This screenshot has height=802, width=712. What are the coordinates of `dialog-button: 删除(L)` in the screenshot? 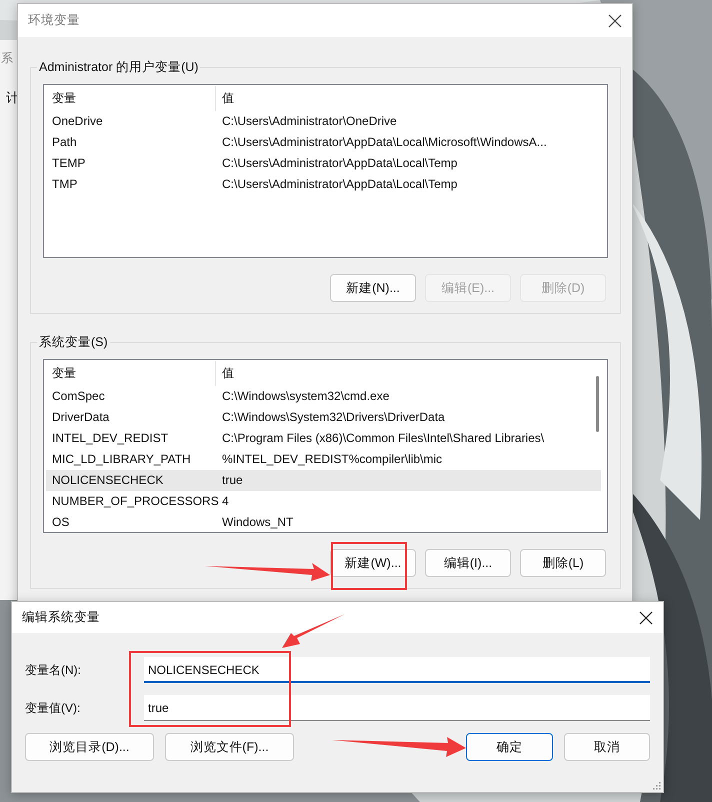 It's located at (563, 563).